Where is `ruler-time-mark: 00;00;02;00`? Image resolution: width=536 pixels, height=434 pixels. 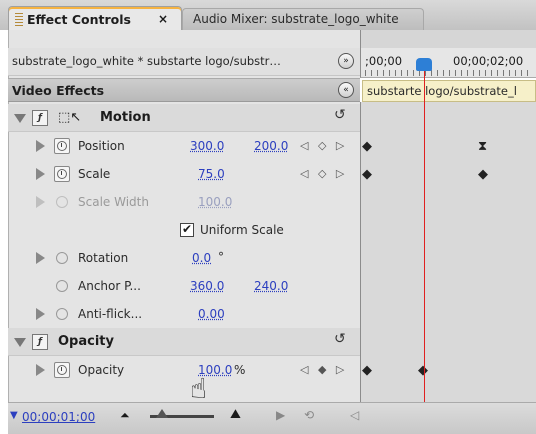
ruler-time-mark: 00;00;02;00 is located at coordinates (488, 61).